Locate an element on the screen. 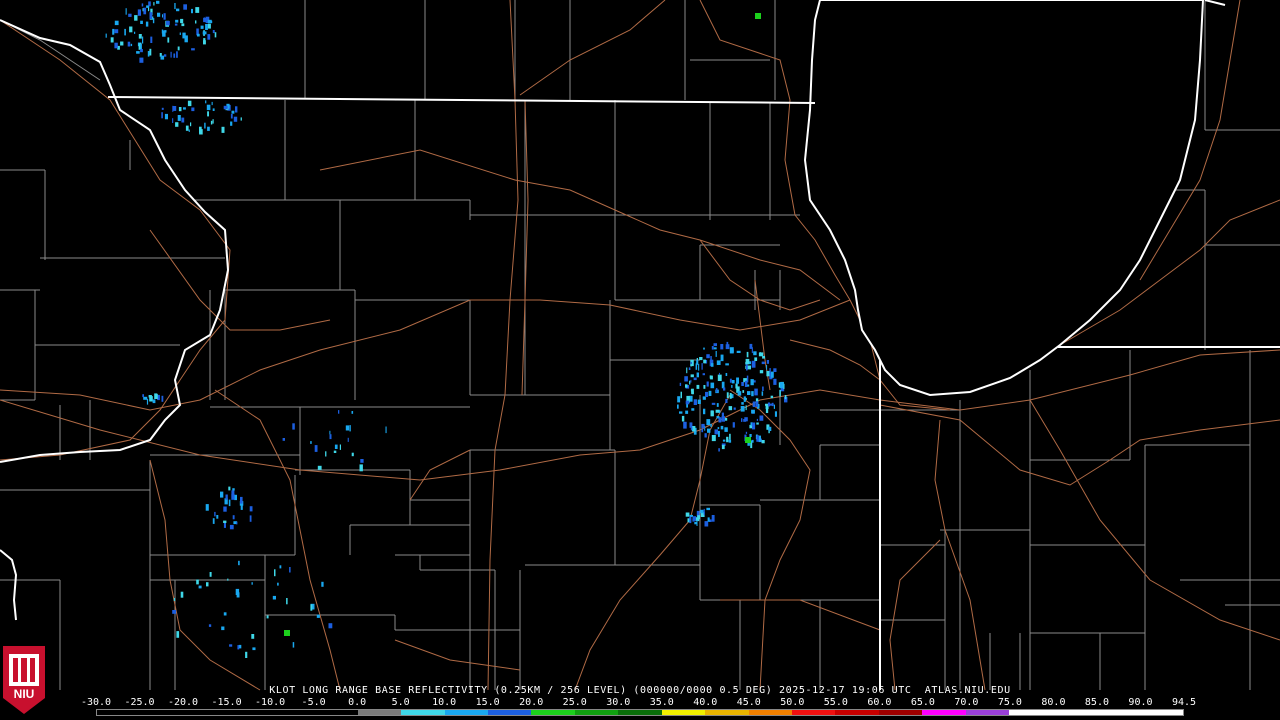 Image resolution: width=1280 pixels, height=720 pixels. volume-id: (000000/0000 is located at coordinates (673, 690).